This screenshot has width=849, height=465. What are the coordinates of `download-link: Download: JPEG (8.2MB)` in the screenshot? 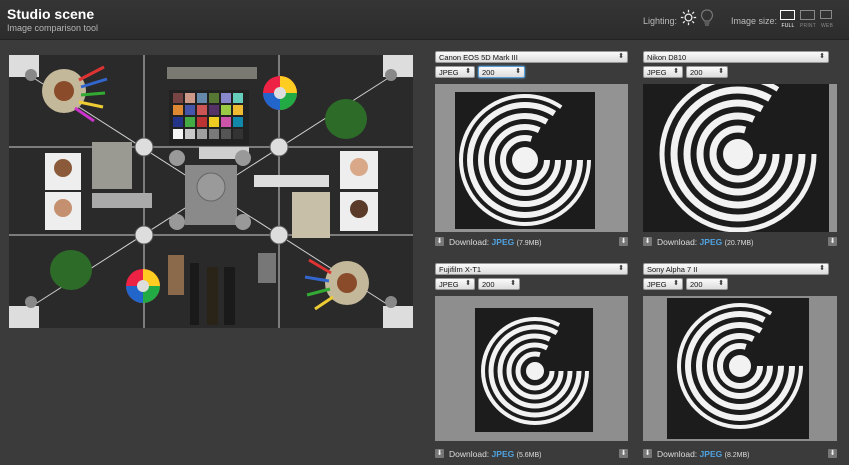 It's located at (703, 454).